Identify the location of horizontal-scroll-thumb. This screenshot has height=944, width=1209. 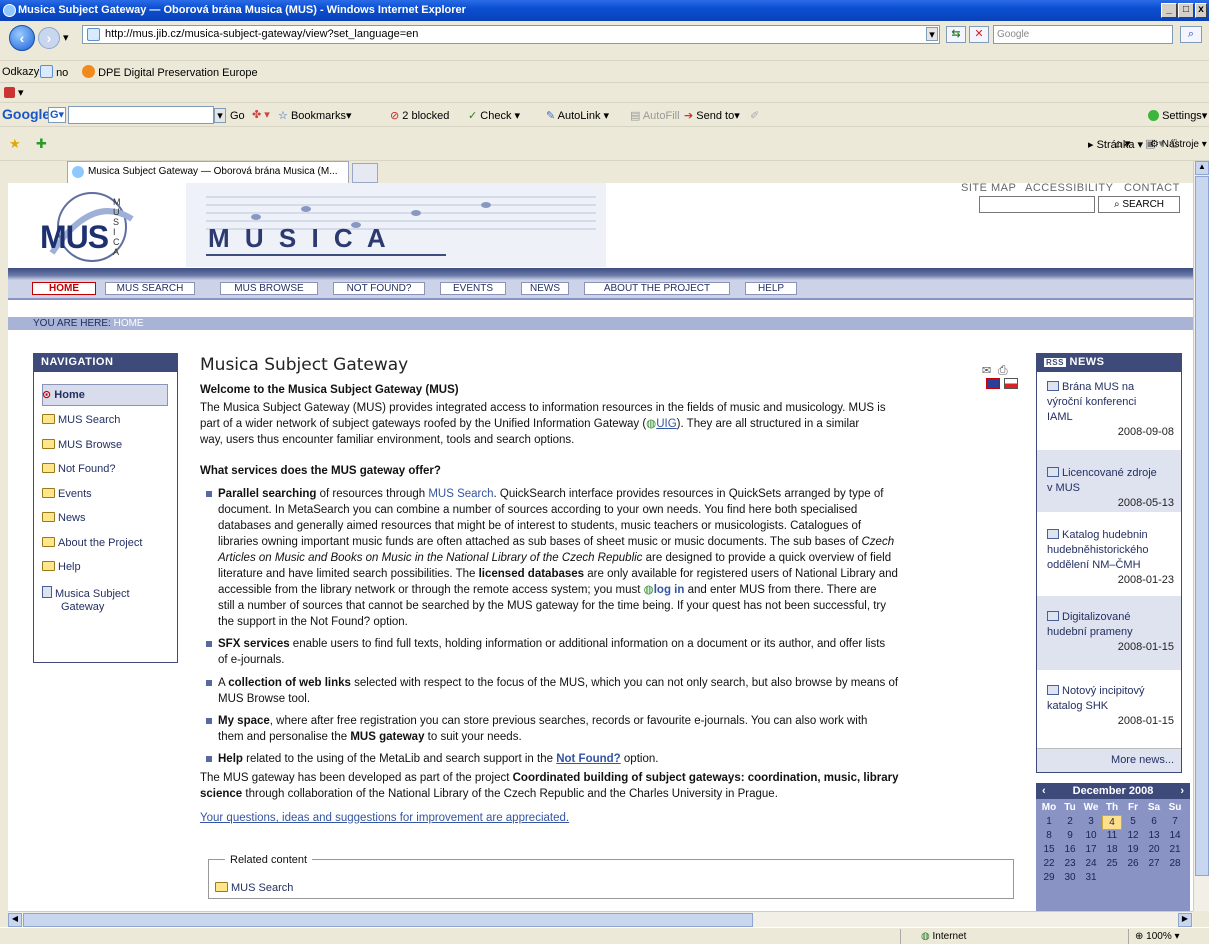
(388, 920).